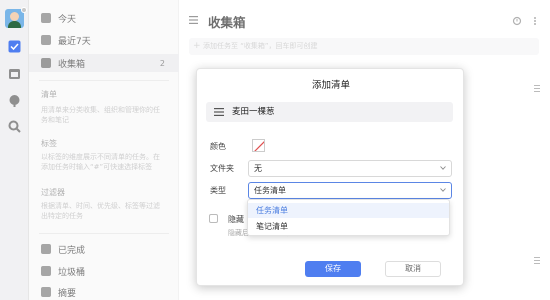 Image resolution: width=550 pixels, height=300 pixels. What do you see at coordinates (330, 85) in the screenshot?
I see `dialog-title: 添加清单` at bounding box center [330, 85].